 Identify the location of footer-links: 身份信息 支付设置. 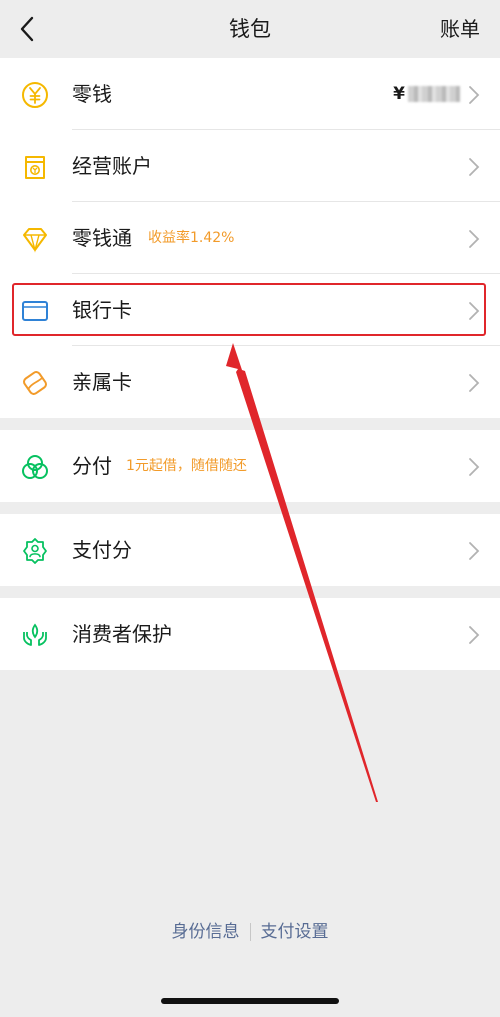
(250, 932).